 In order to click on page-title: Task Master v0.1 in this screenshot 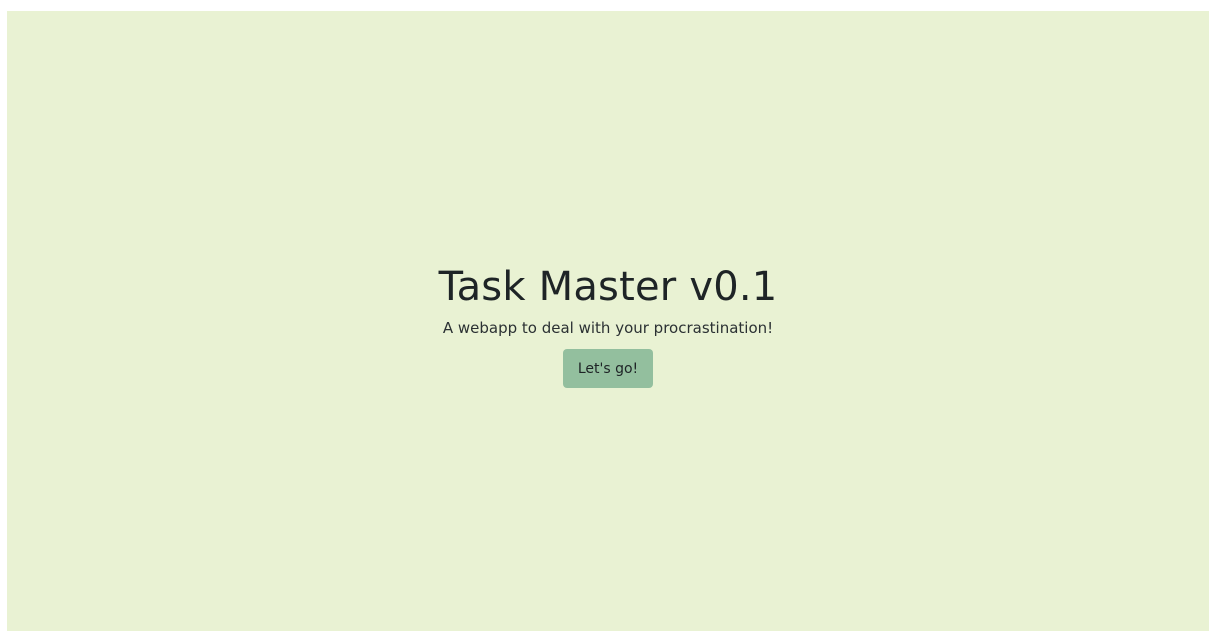, I will do `click(608, 287)`.